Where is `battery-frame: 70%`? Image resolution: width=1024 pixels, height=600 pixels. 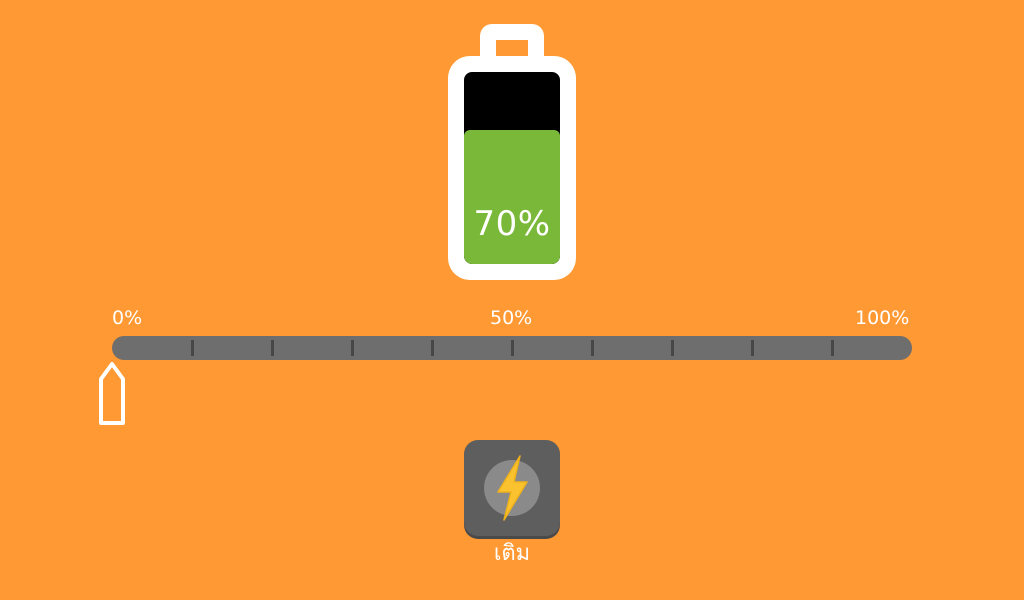 battery-frame: 70% is located at coordinates (512, 168).